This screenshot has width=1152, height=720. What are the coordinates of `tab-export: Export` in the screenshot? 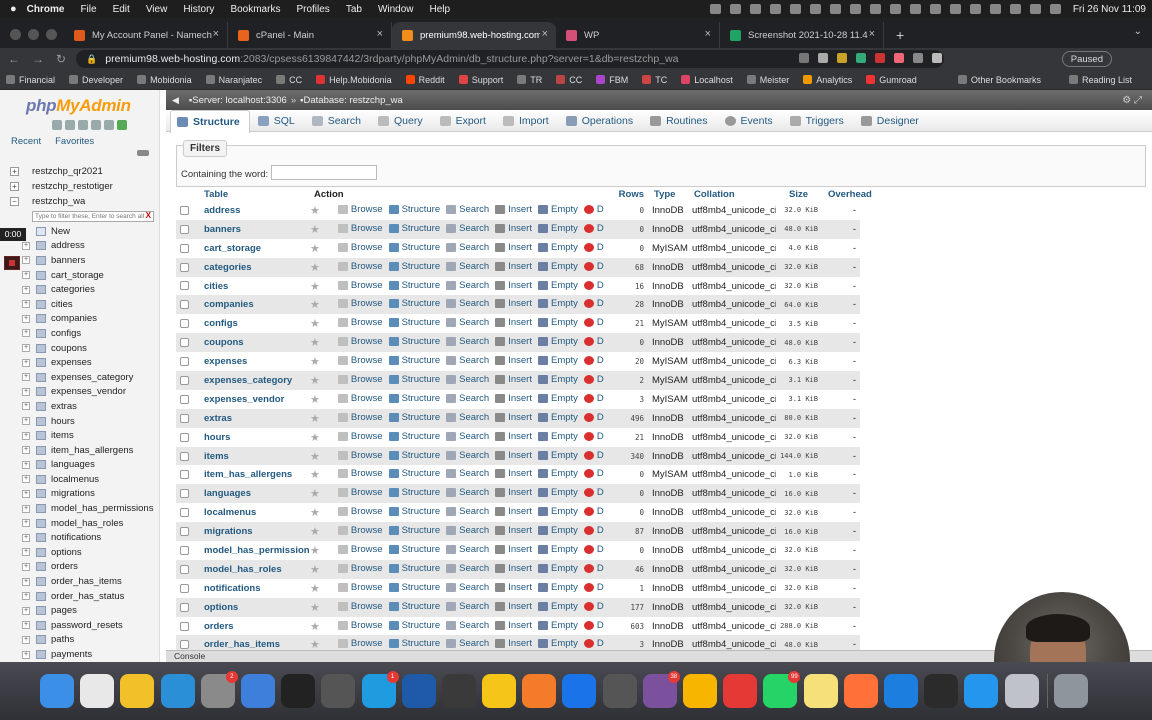 It's located at (467, 121).